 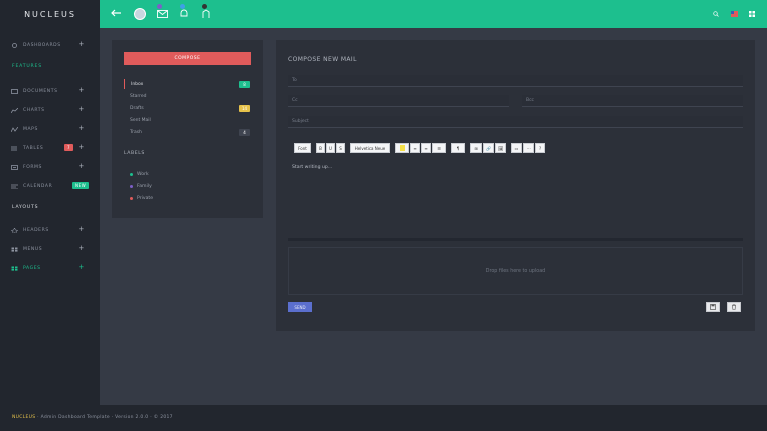 I want to click on sidebar-item-calendar: CALENDAR NEW, so click(x=50, y=186).